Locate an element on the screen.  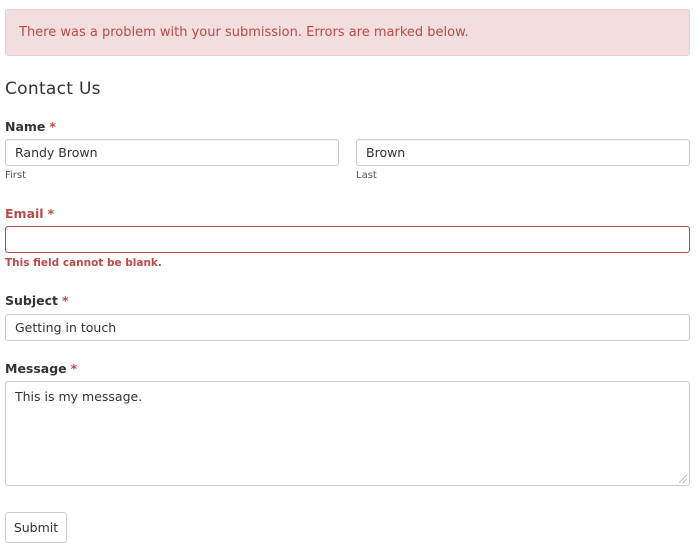
subject-value: Getting in touch is located at coordinates (66, 327).